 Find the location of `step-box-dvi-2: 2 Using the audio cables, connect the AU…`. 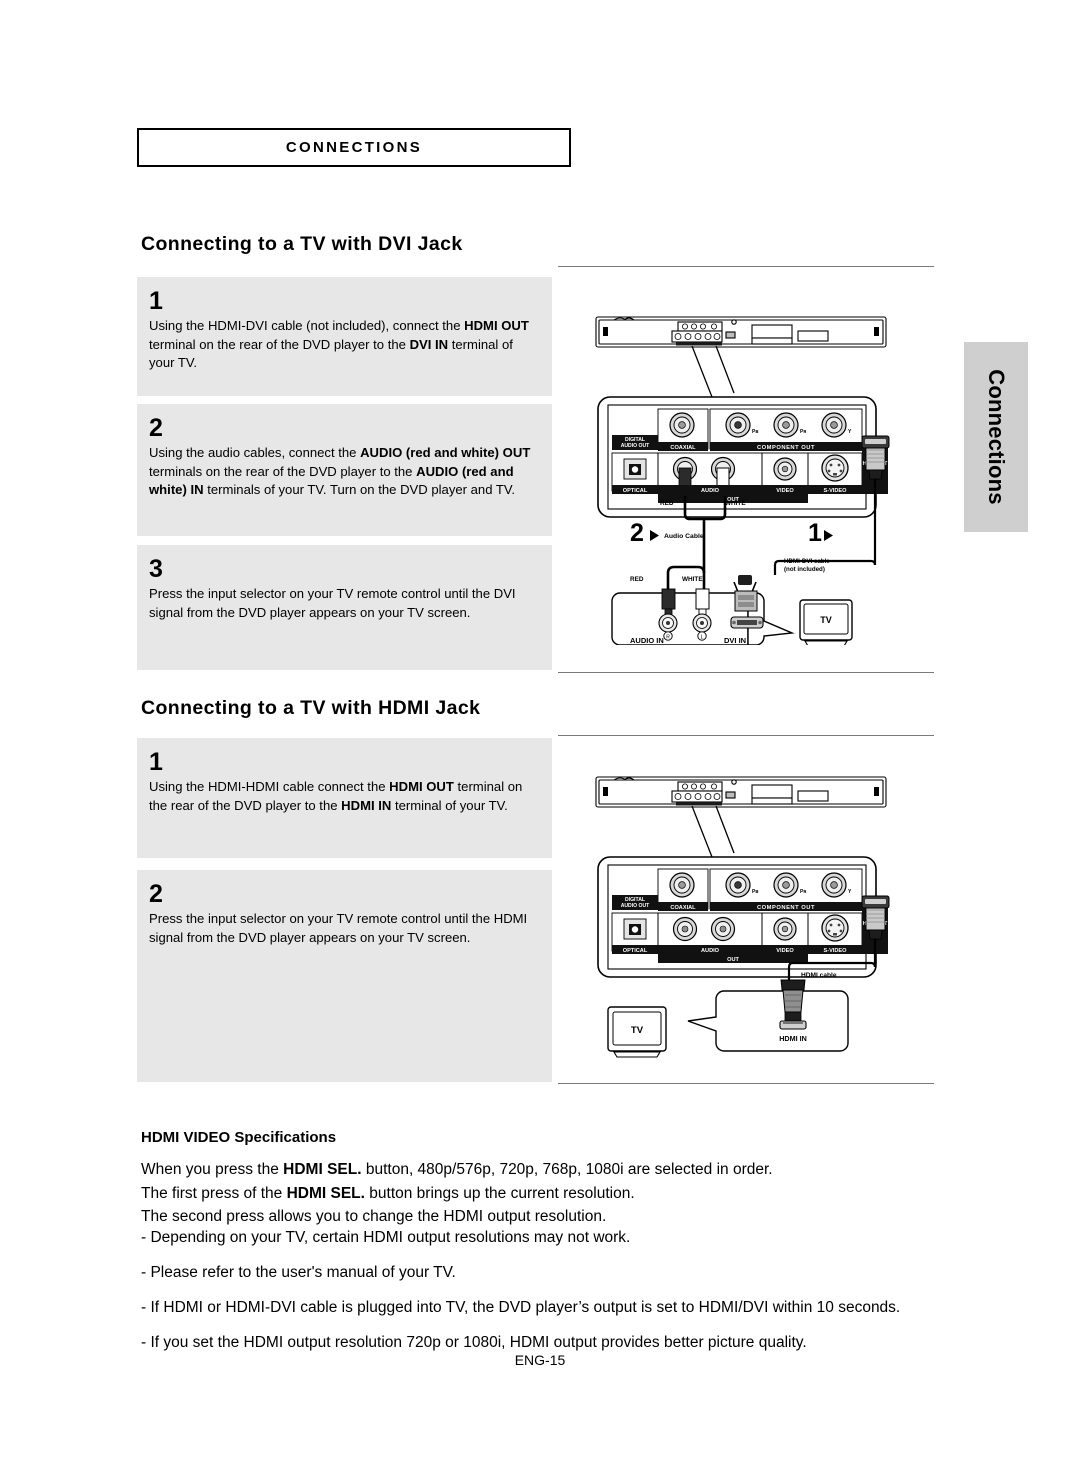

step-box-dvi-2: 2 Using the audio cables, connect the AU… is located at coordinates (344, 470).